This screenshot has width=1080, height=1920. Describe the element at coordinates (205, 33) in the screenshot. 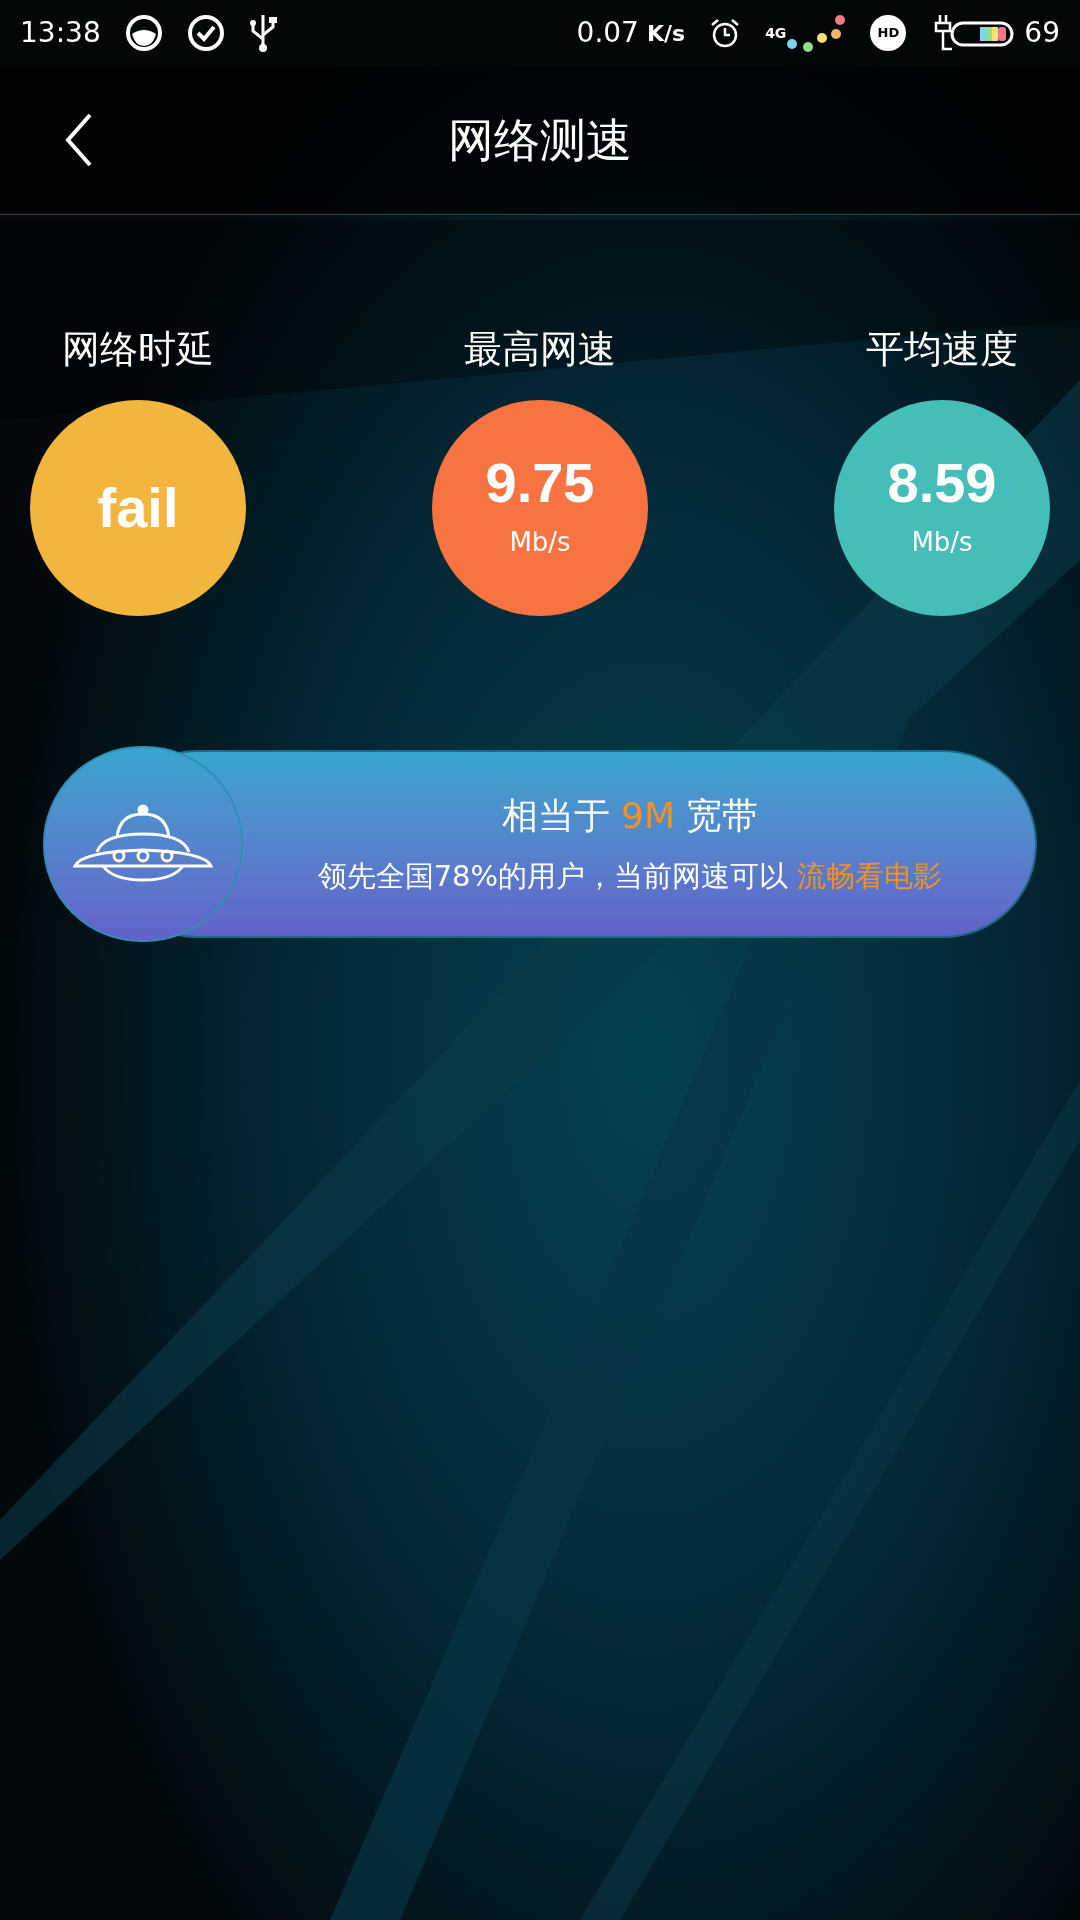

I see `check-circle-icon` at that location.